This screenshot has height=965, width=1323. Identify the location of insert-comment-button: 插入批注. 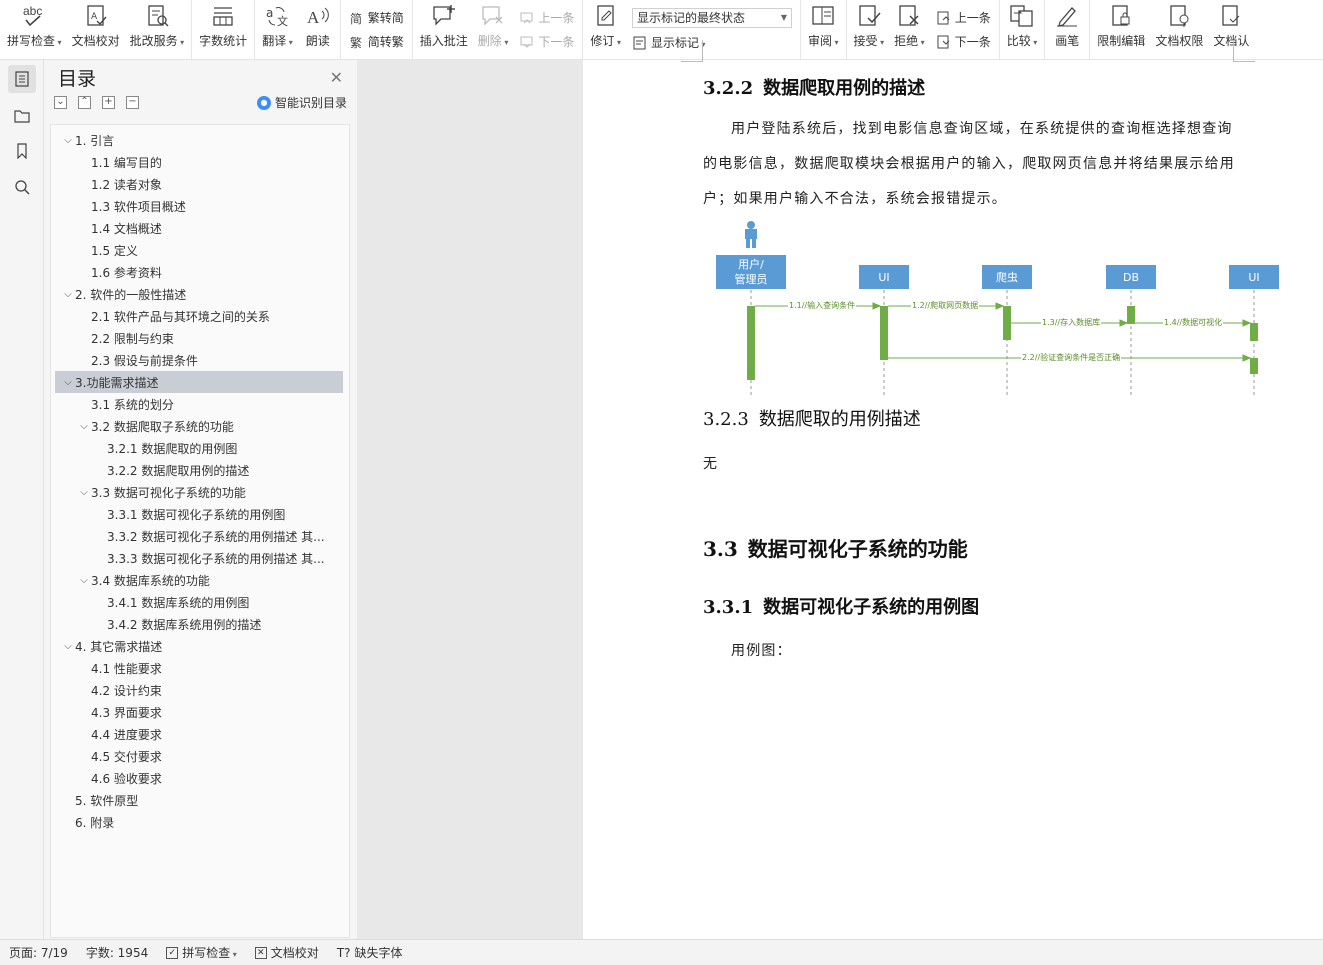
(444, 29).